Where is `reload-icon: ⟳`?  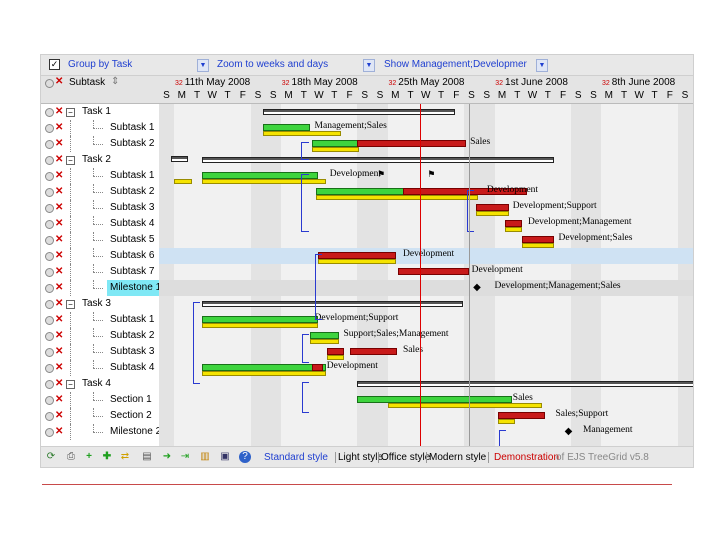
reload-icon: ⟳ is located at coordinates (51, 457).